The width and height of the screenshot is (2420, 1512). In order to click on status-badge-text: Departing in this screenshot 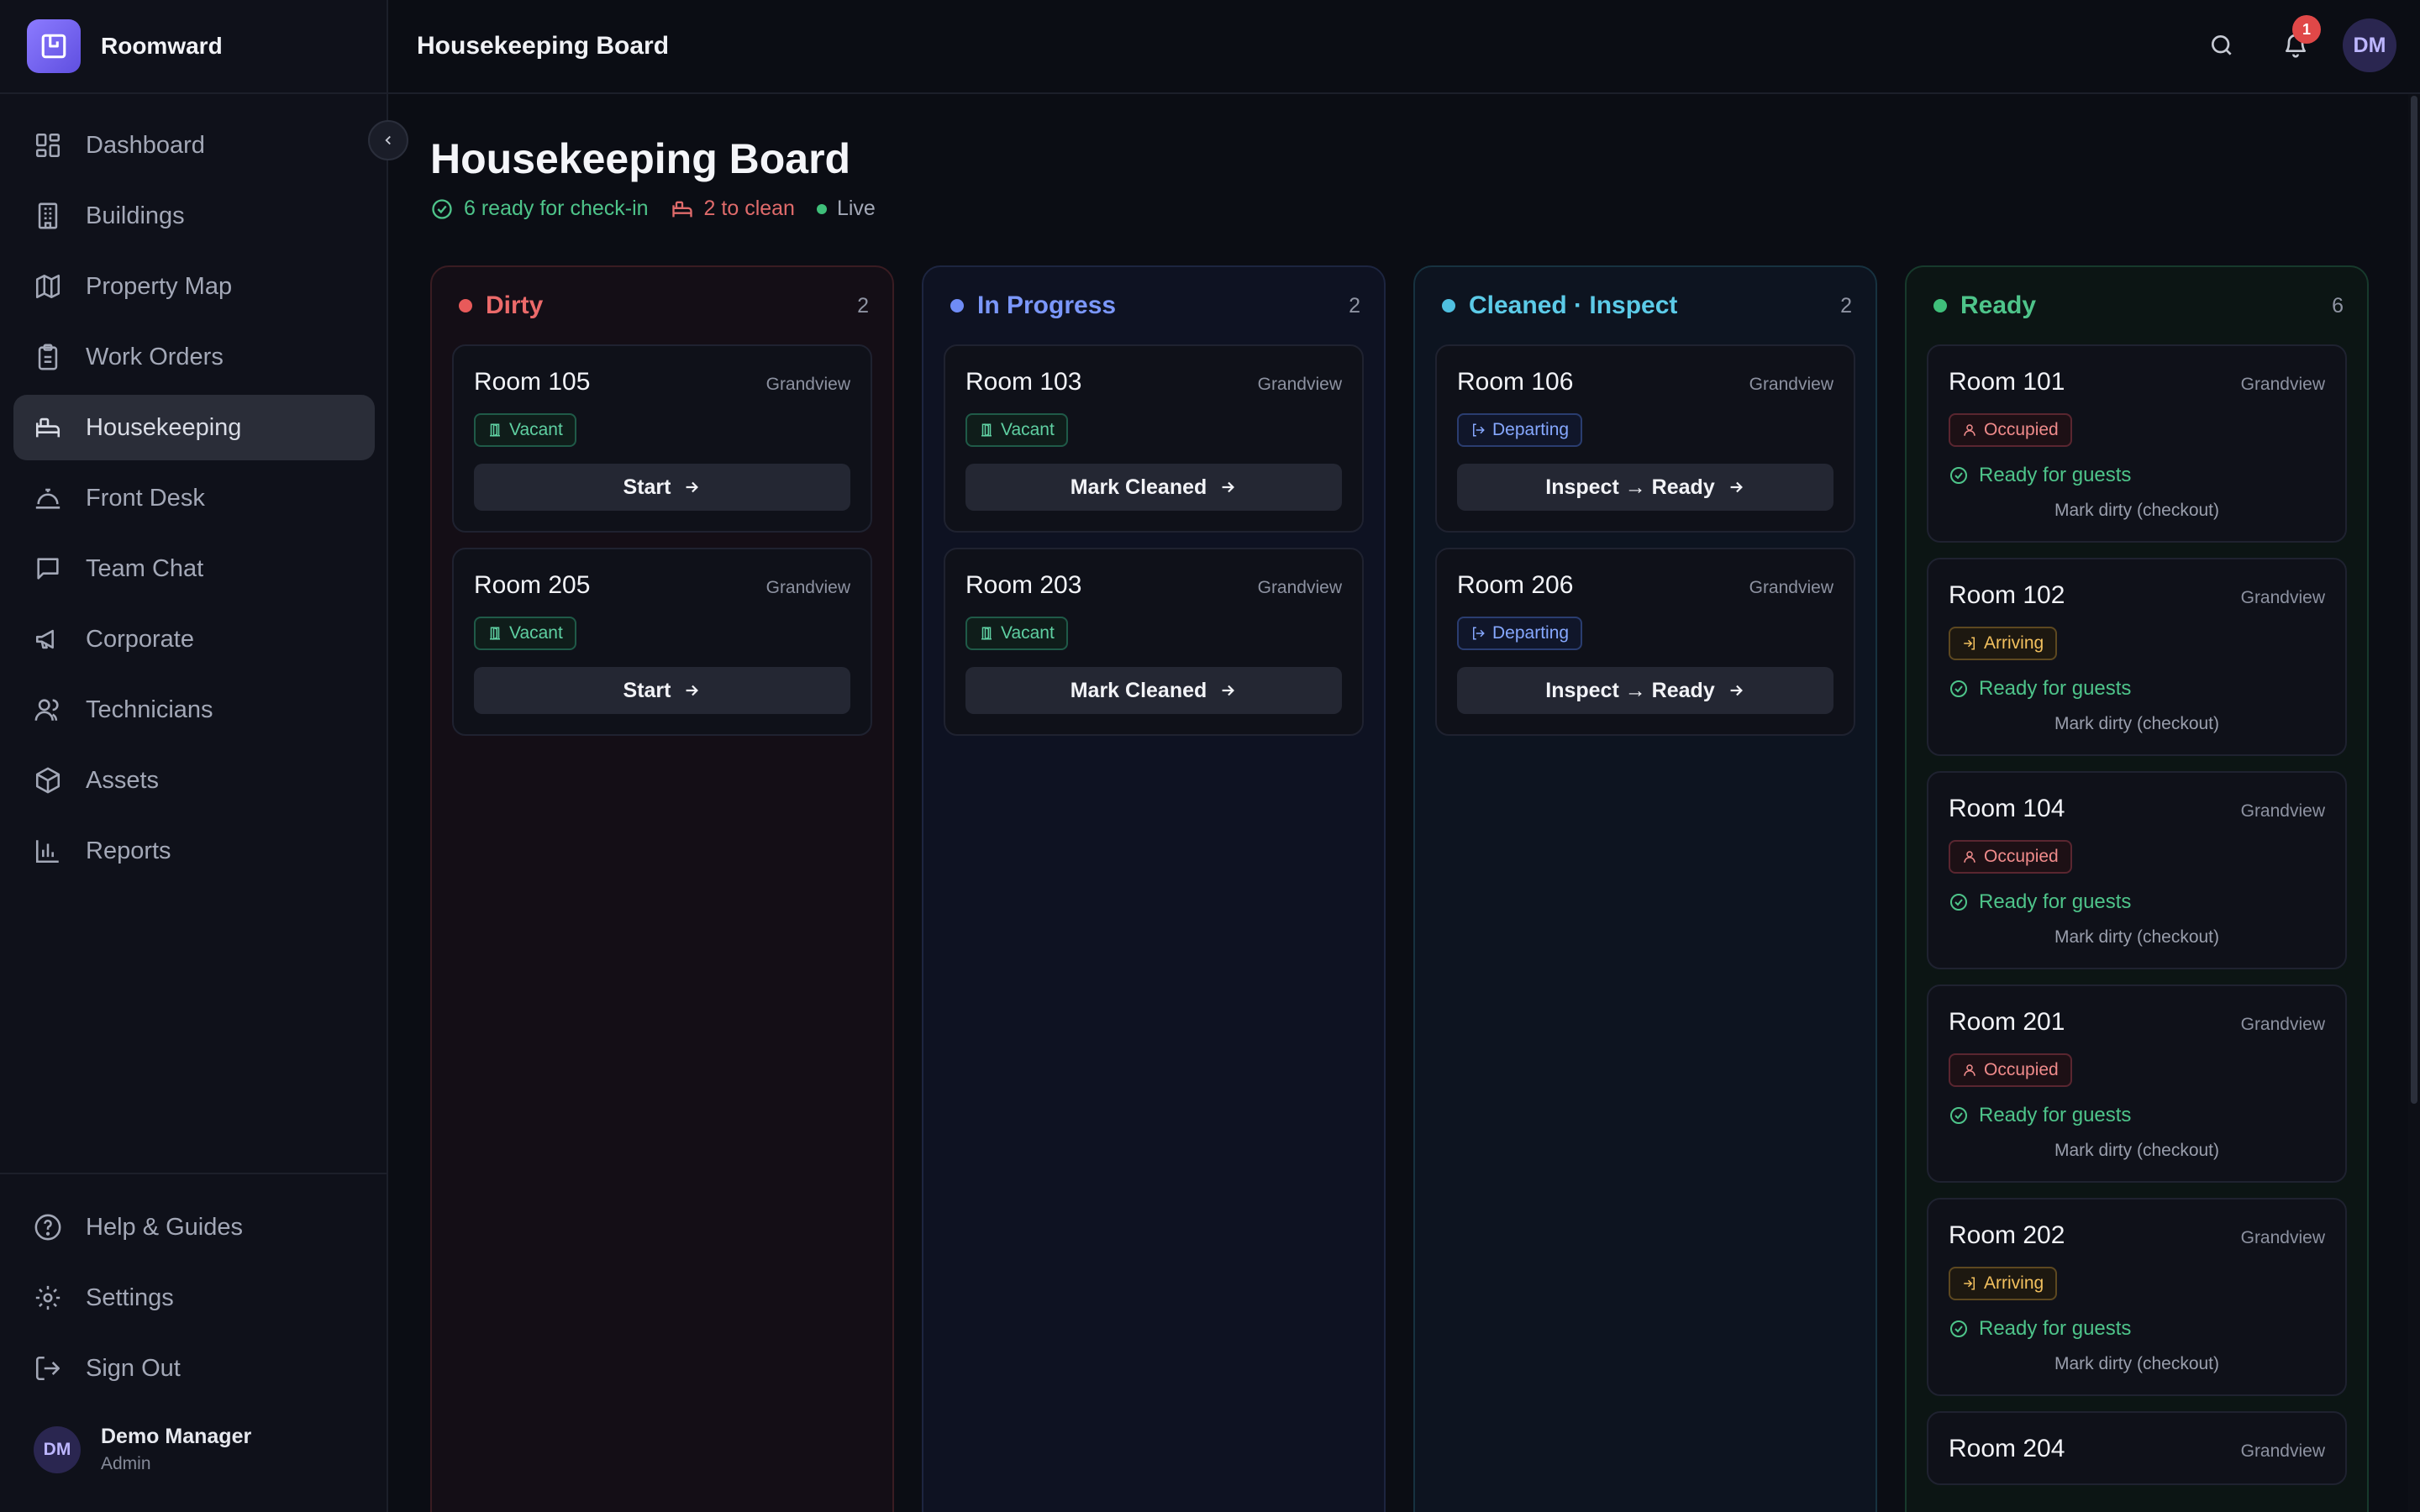, I will do `click(1531, 429)`.